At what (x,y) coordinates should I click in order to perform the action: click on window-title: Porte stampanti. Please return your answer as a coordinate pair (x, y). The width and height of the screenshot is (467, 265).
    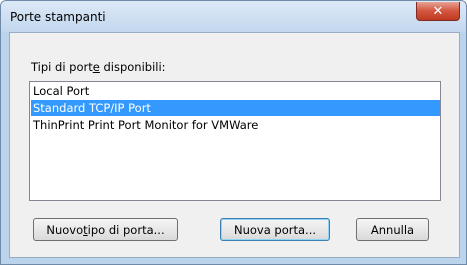
    Looking at the image, I should click on (58, 17).